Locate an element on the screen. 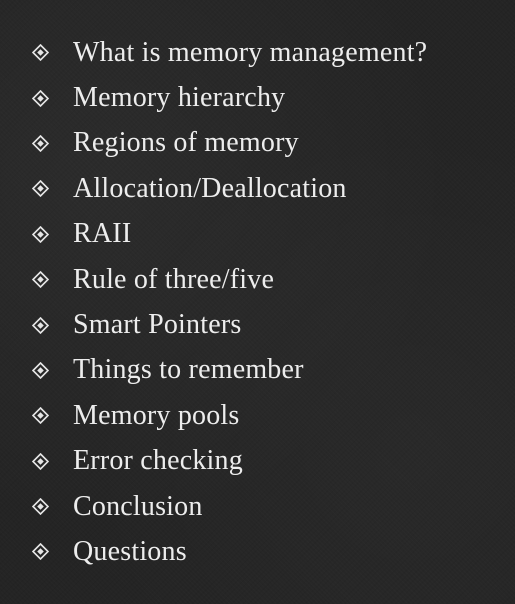  agenda-item-label: Conclusion is located at coordinates (138, 506).